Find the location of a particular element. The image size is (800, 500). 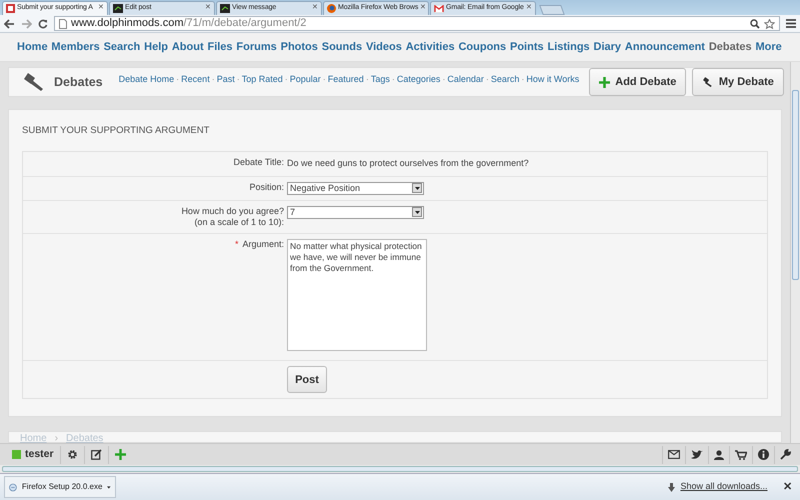

close-button: ✕ is located at coordinates (787, 487).